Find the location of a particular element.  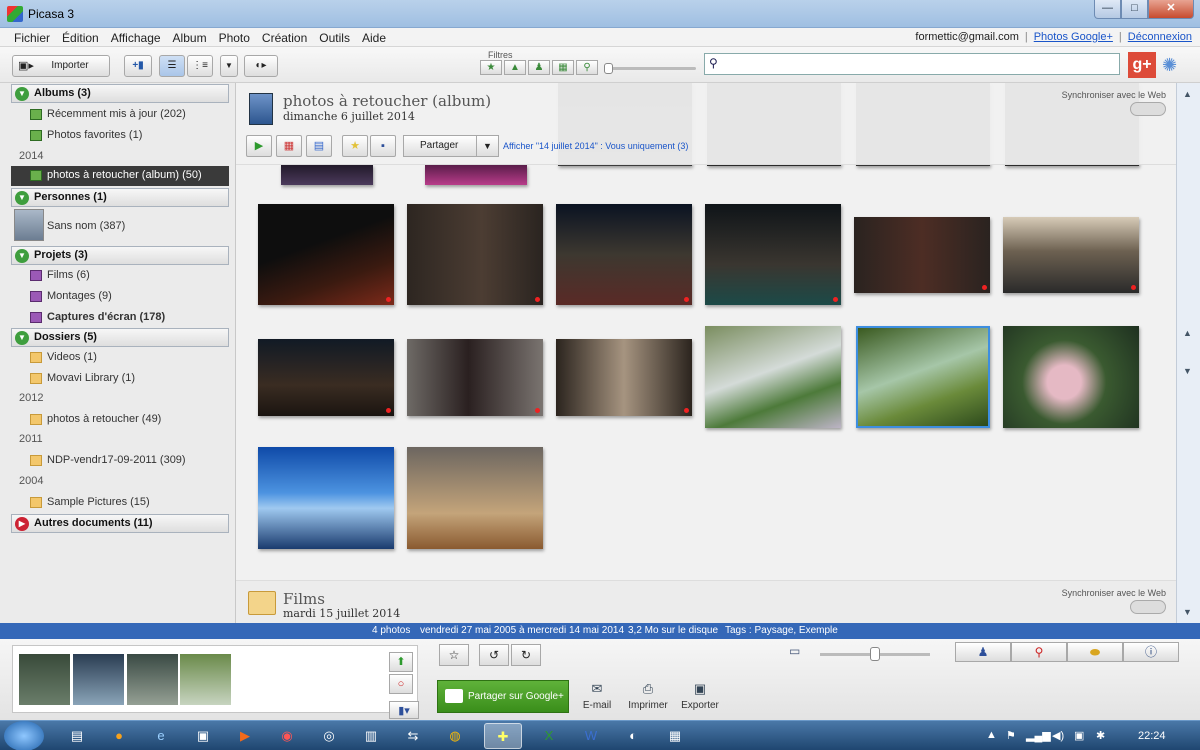

upload-filter-icon: ▲ is located at coordinates (515, 67).